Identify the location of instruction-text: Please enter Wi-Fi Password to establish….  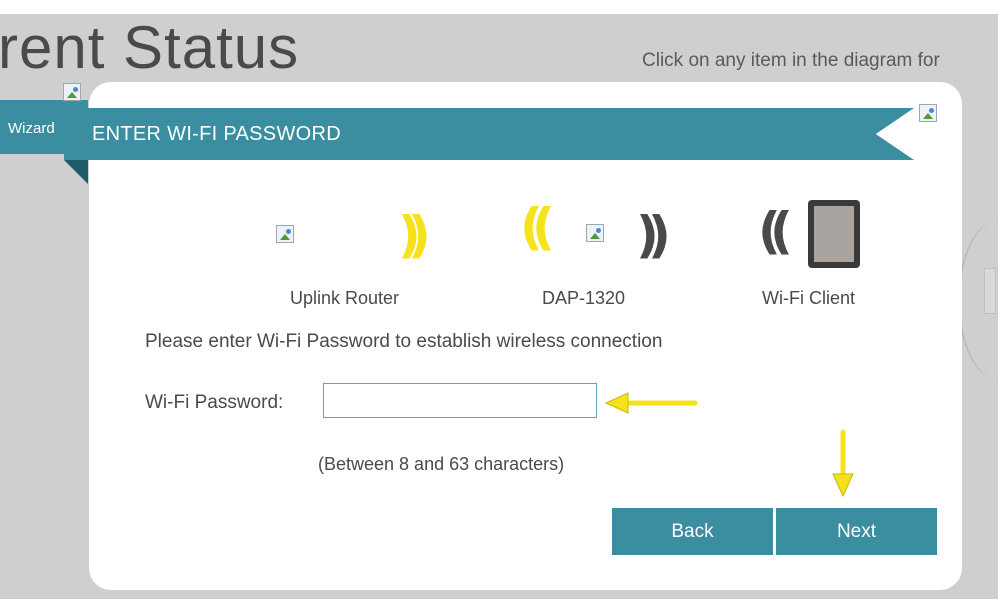
(404, 341).